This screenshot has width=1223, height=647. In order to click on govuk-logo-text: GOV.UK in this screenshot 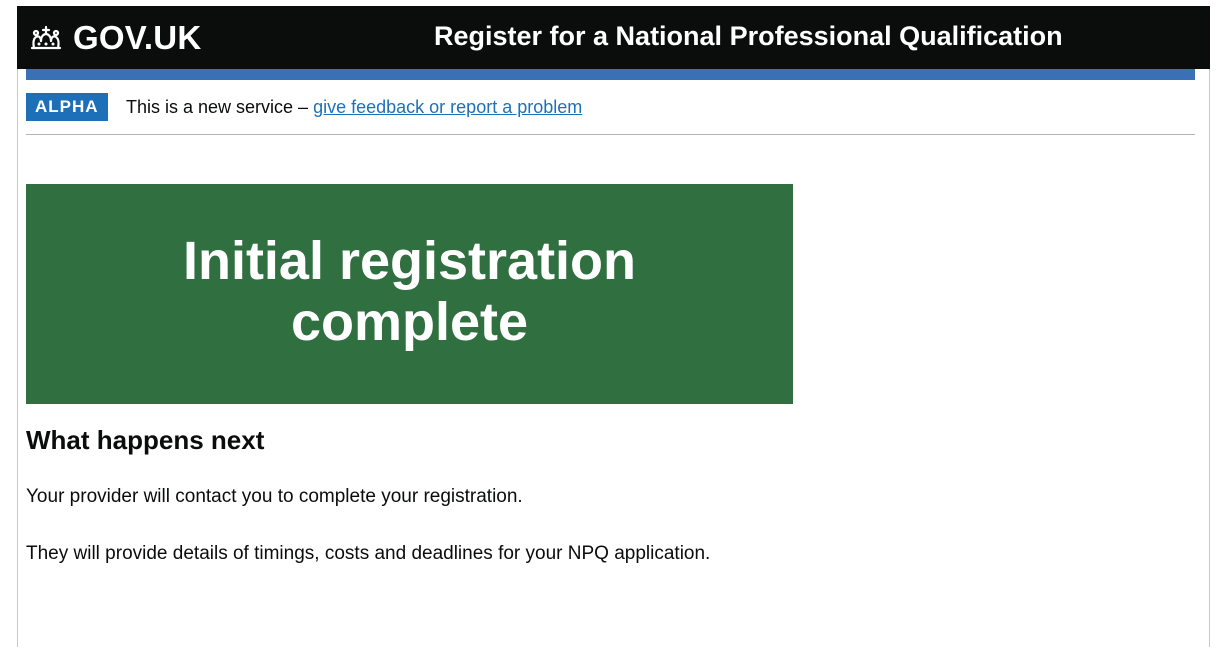, I will do `click(137, 38)`.